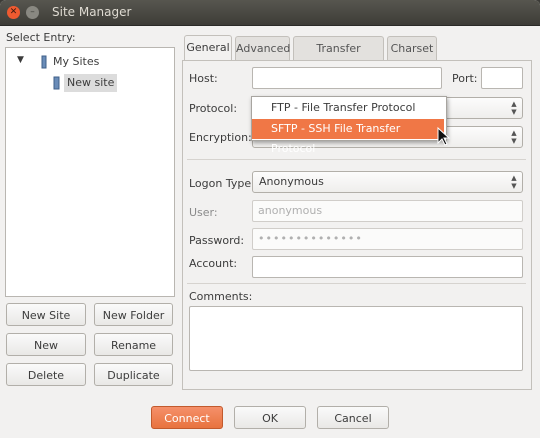  What do you see at coordinates (348, 108) in the screenshot?
I see `protocol-option-ftp: FTP - File Transfer Protocol` at bounding box center [348, 108].